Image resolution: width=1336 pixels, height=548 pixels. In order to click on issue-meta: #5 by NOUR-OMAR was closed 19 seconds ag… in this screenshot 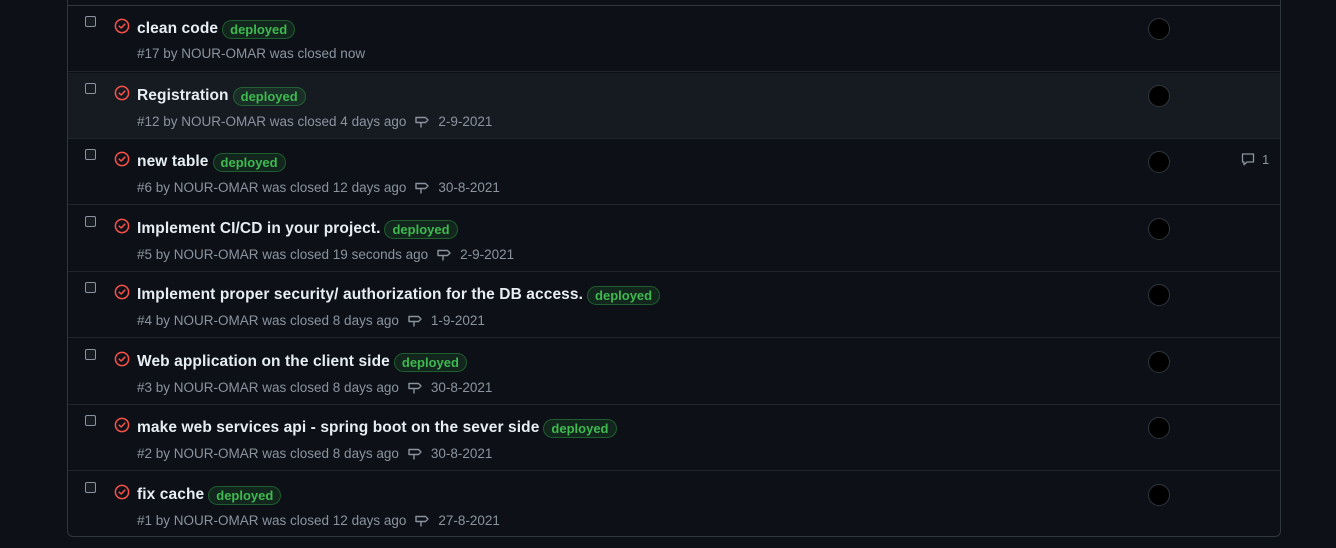, I will do `click(325, 254)`.